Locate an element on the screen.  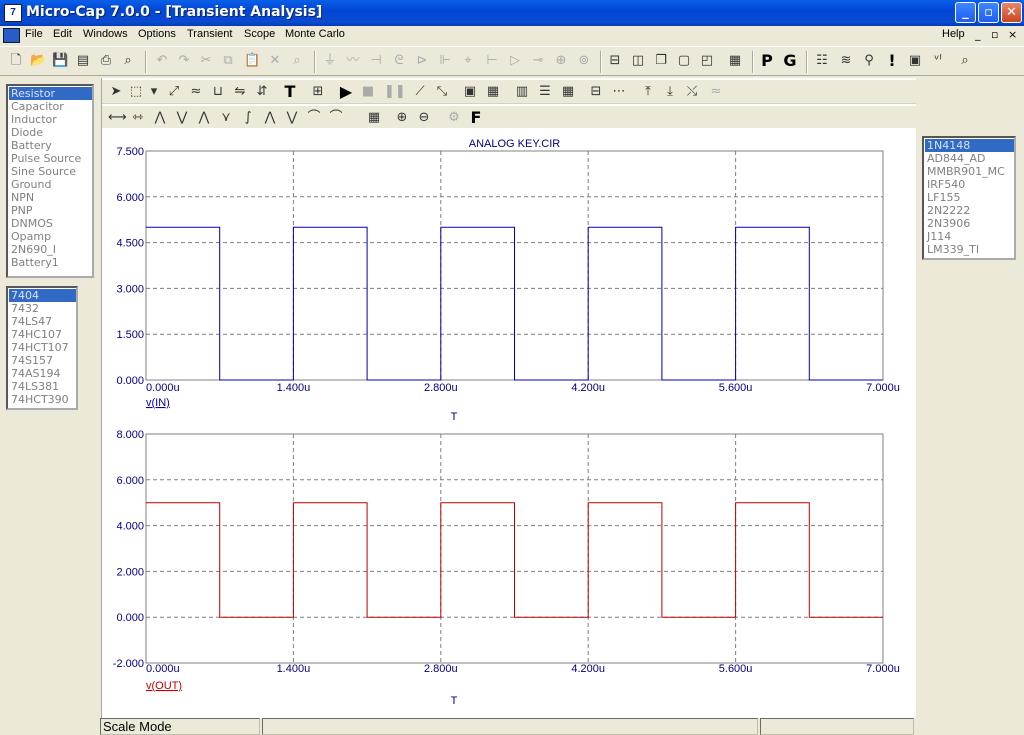
list-item: DNMOS is located at coordinates (50, 223).